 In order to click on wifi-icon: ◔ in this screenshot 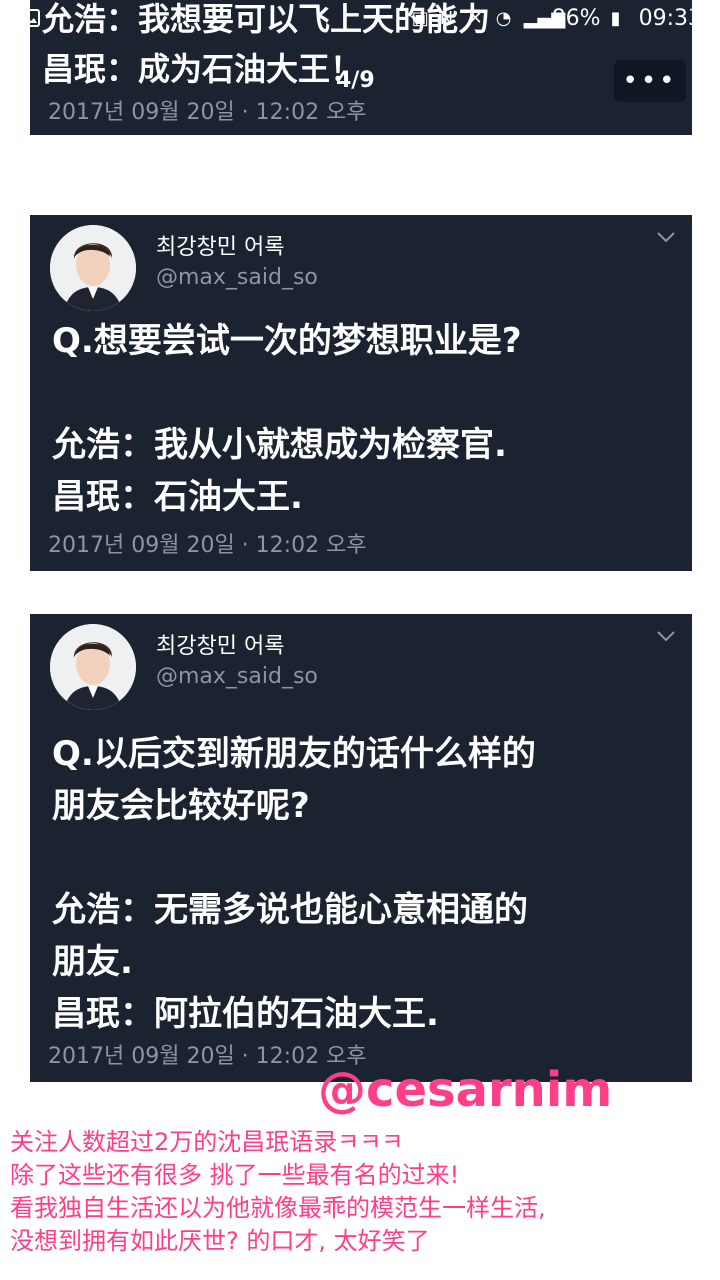, I will do `click(503, 18)`.